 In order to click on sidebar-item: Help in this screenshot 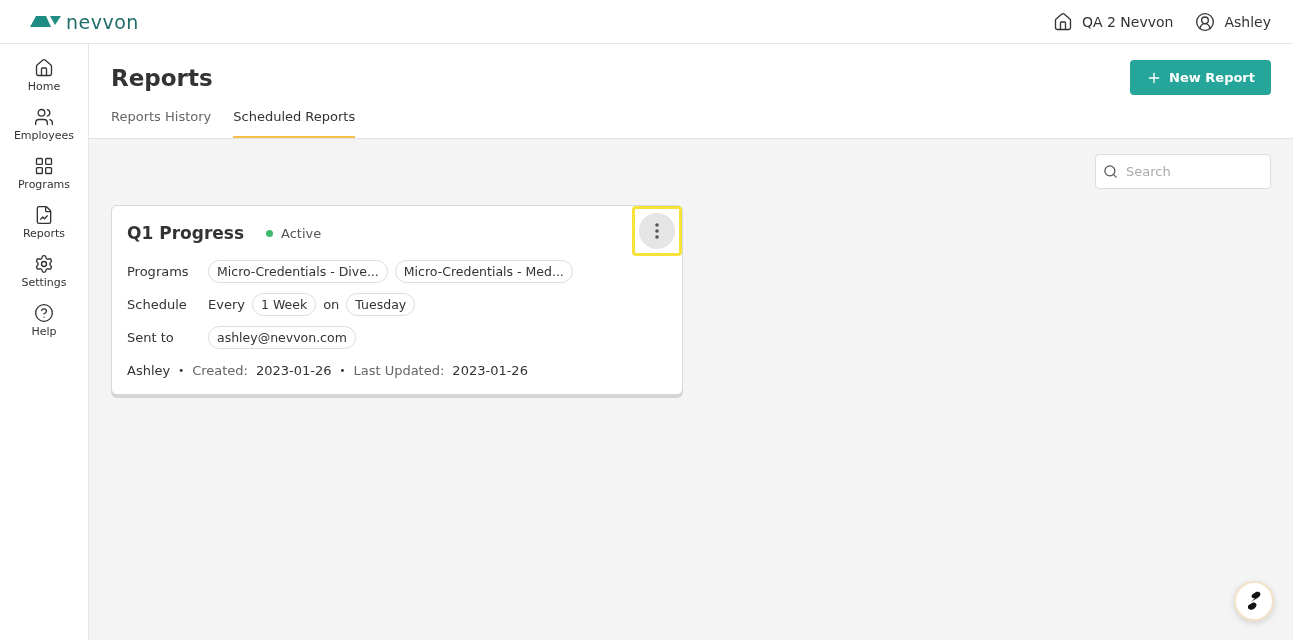, I will do `click(44, 320)`.